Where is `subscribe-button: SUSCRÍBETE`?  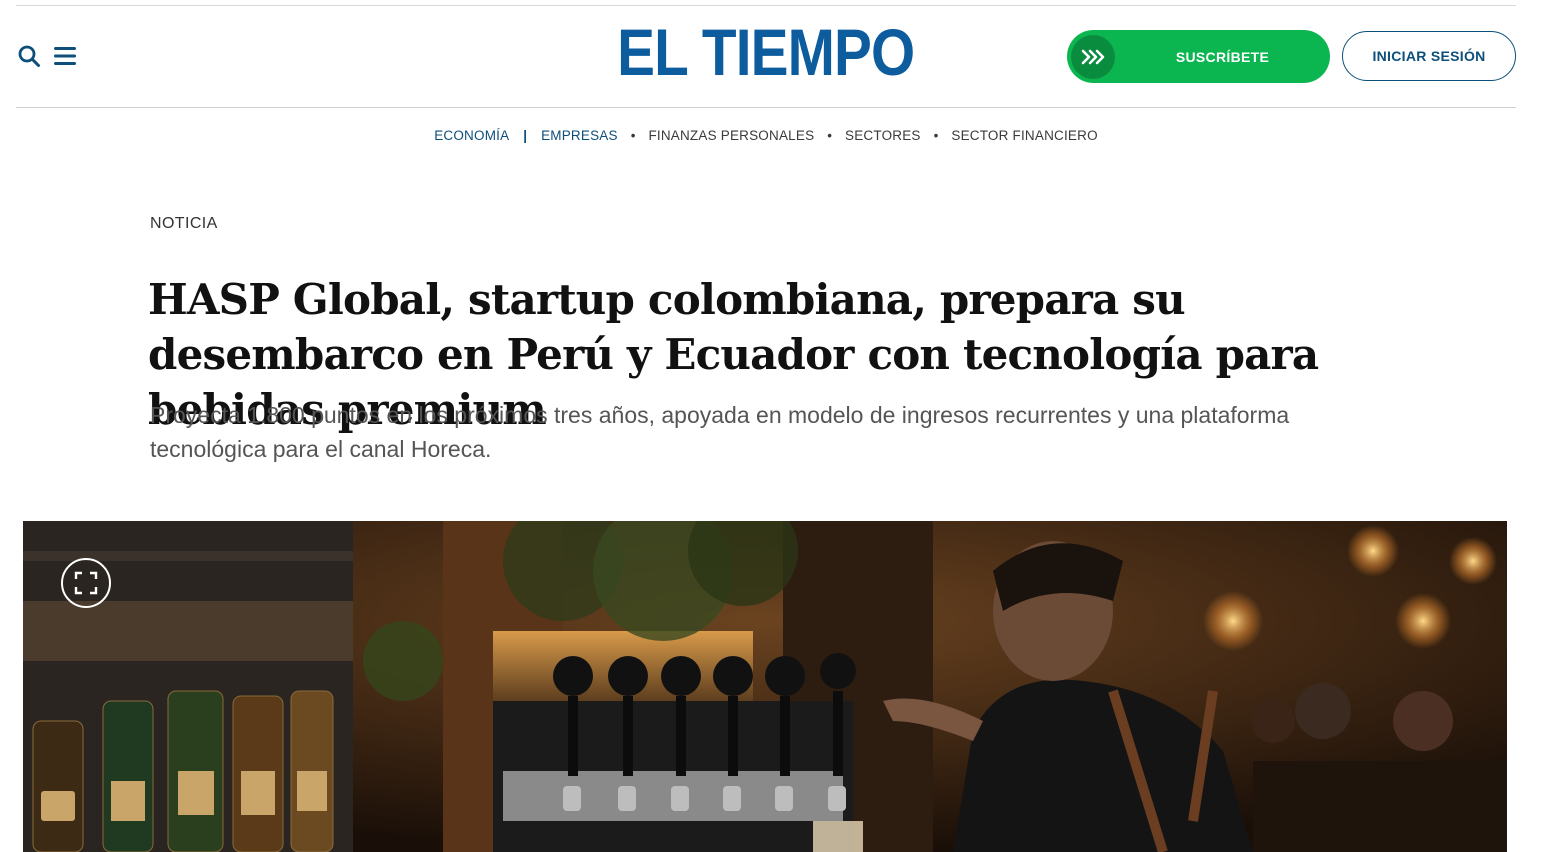
subscribe-button: SUSCRÍBETE is located at coordinates (1198, 56).